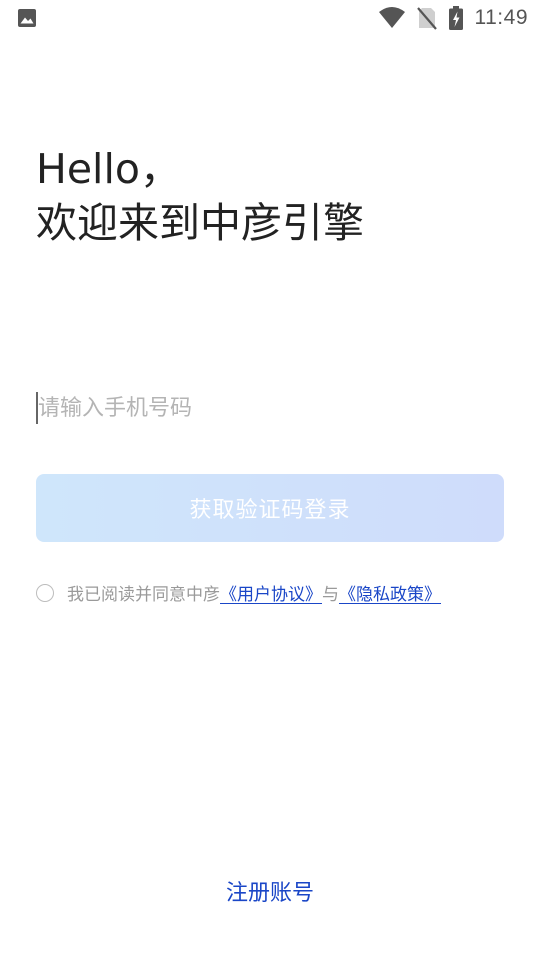 The width and height of the screenshot is (540, 960). I want to click on user-agreement-link: 《用户协议》, so click(271, 592).